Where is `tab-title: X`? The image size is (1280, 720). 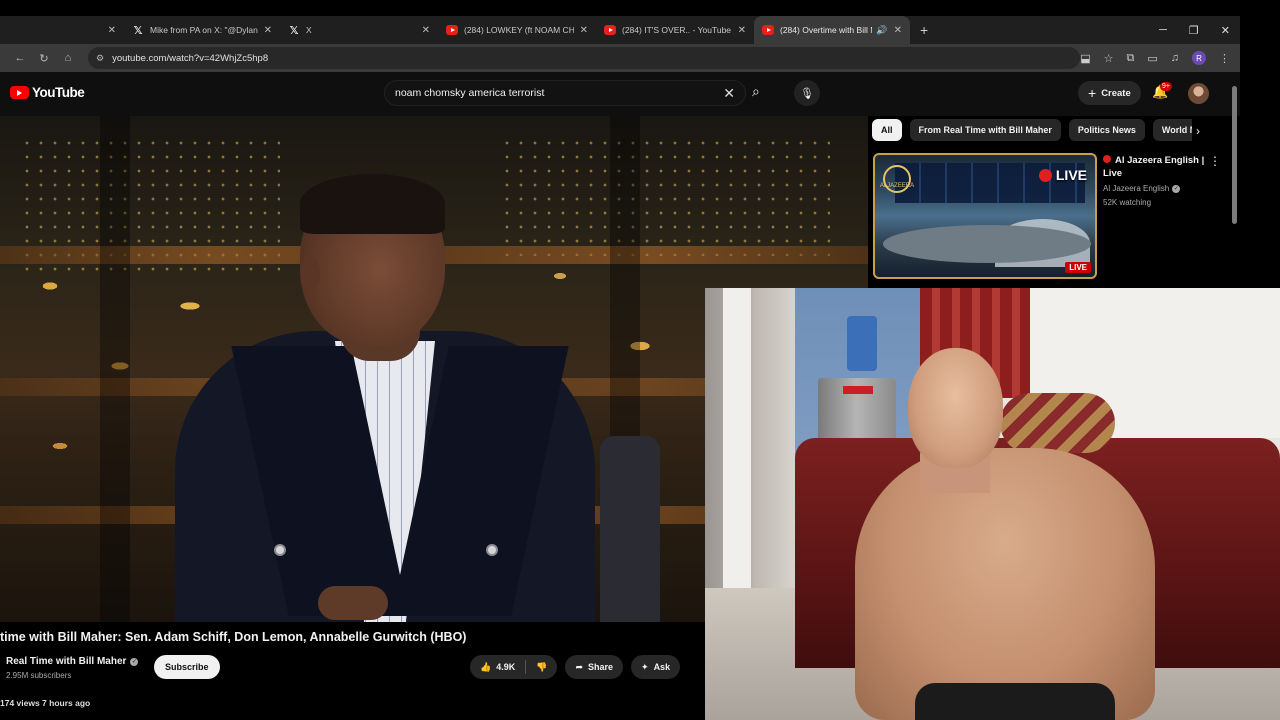 tab-title: X is located at coordinates (309, 30).